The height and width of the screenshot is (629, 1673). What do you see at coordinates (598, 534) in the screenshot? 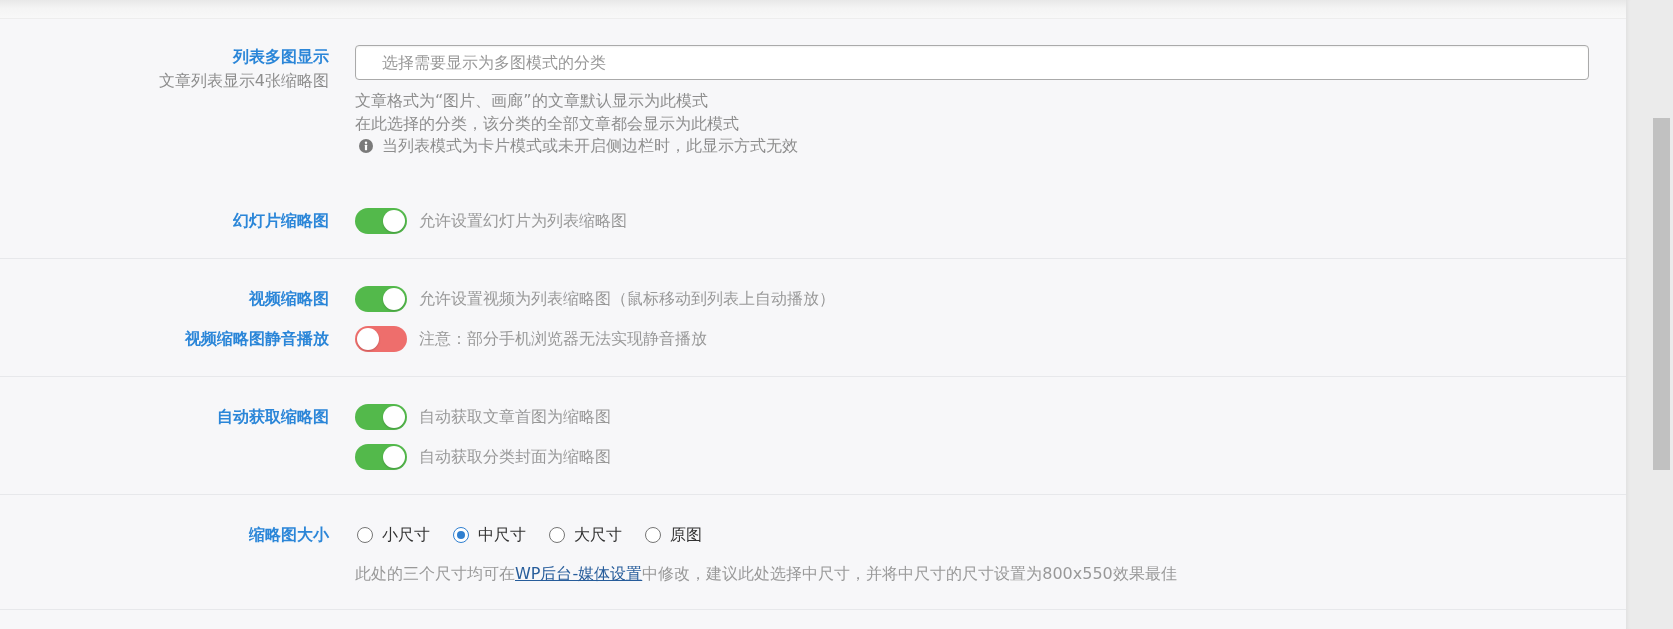
I see `radio-label: 大尺寸` at bounding box center [598, 534].